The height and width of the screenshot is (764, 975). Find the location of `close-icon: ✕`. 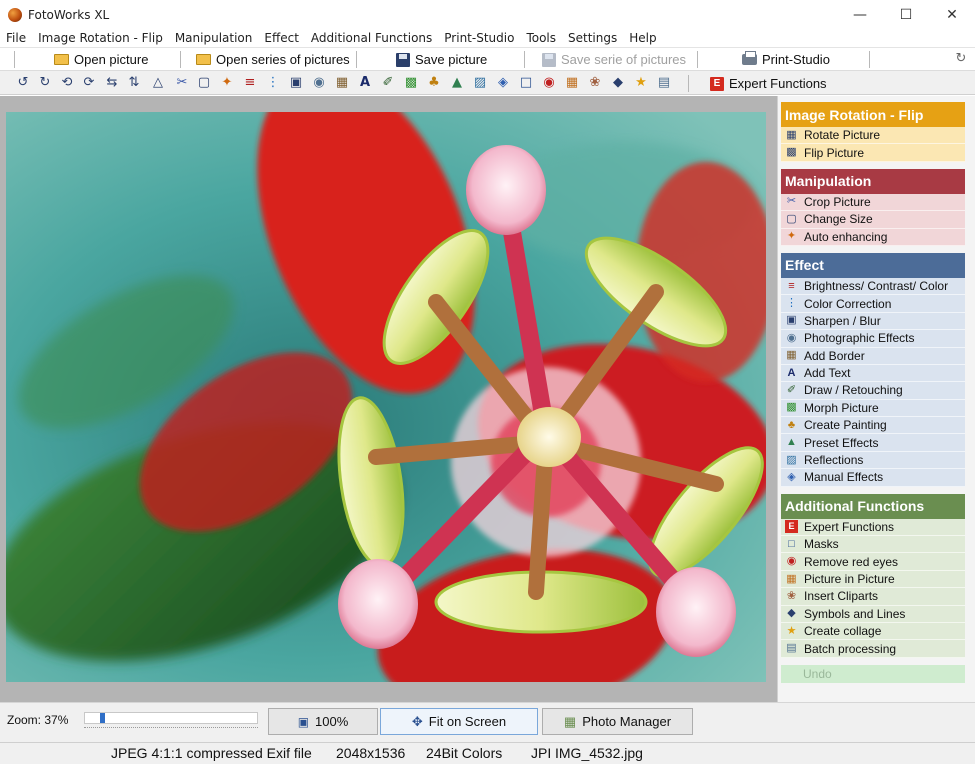

close-icon: ✕ is located at coordinates (952, 14).